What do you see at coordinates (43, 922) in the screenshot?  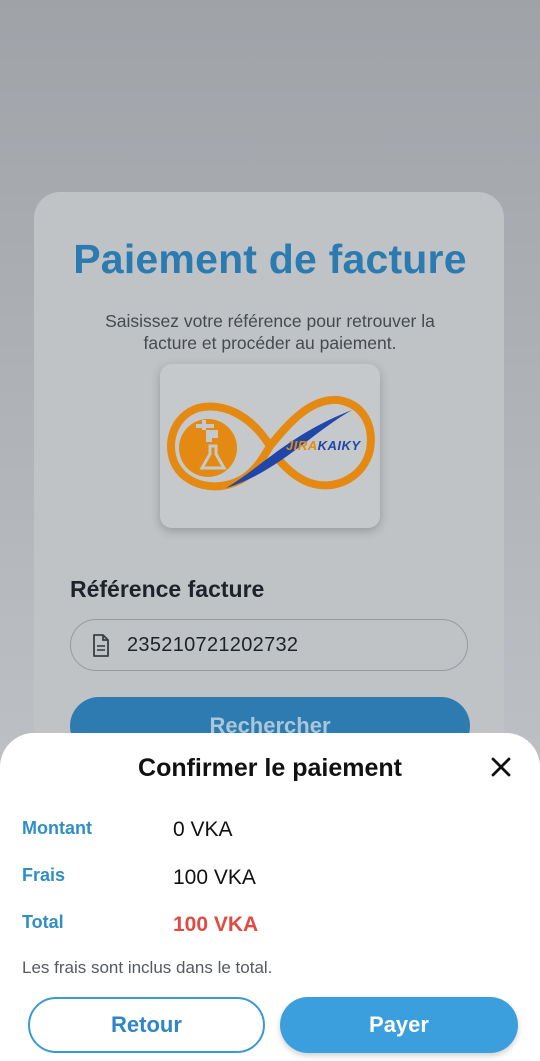 I see `total-label: Total` at bounding box center [43, 922].